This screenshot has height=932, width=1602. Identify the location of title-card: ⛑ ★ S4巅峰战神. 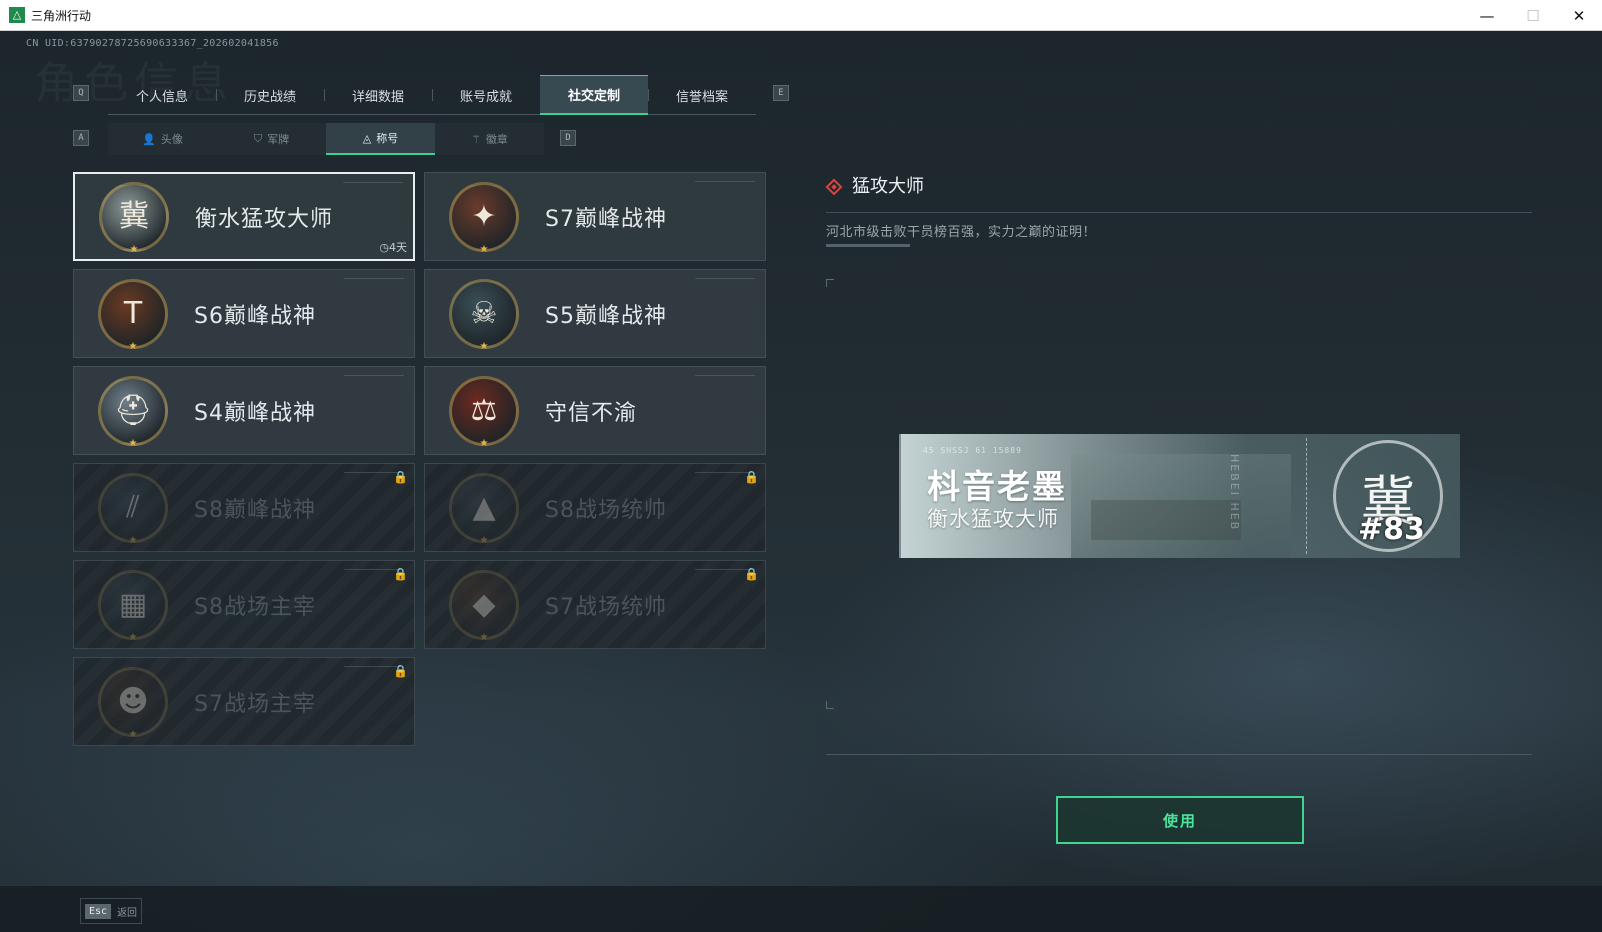
(244, 410).